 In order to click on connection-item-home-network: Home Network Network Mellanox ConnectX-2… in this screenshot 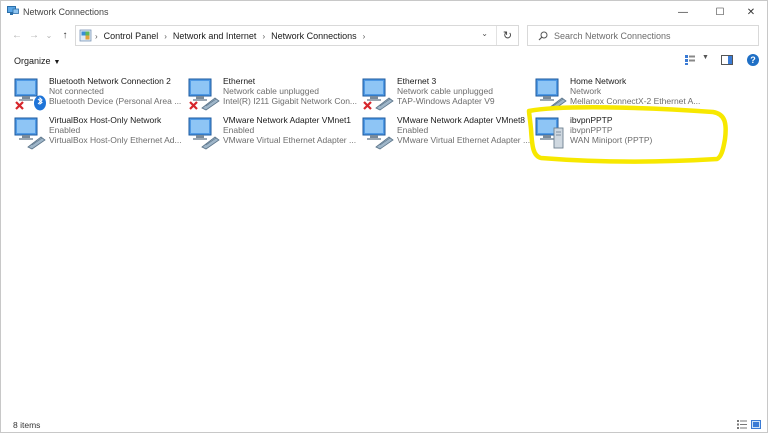, I will do `click(618, 96)`.